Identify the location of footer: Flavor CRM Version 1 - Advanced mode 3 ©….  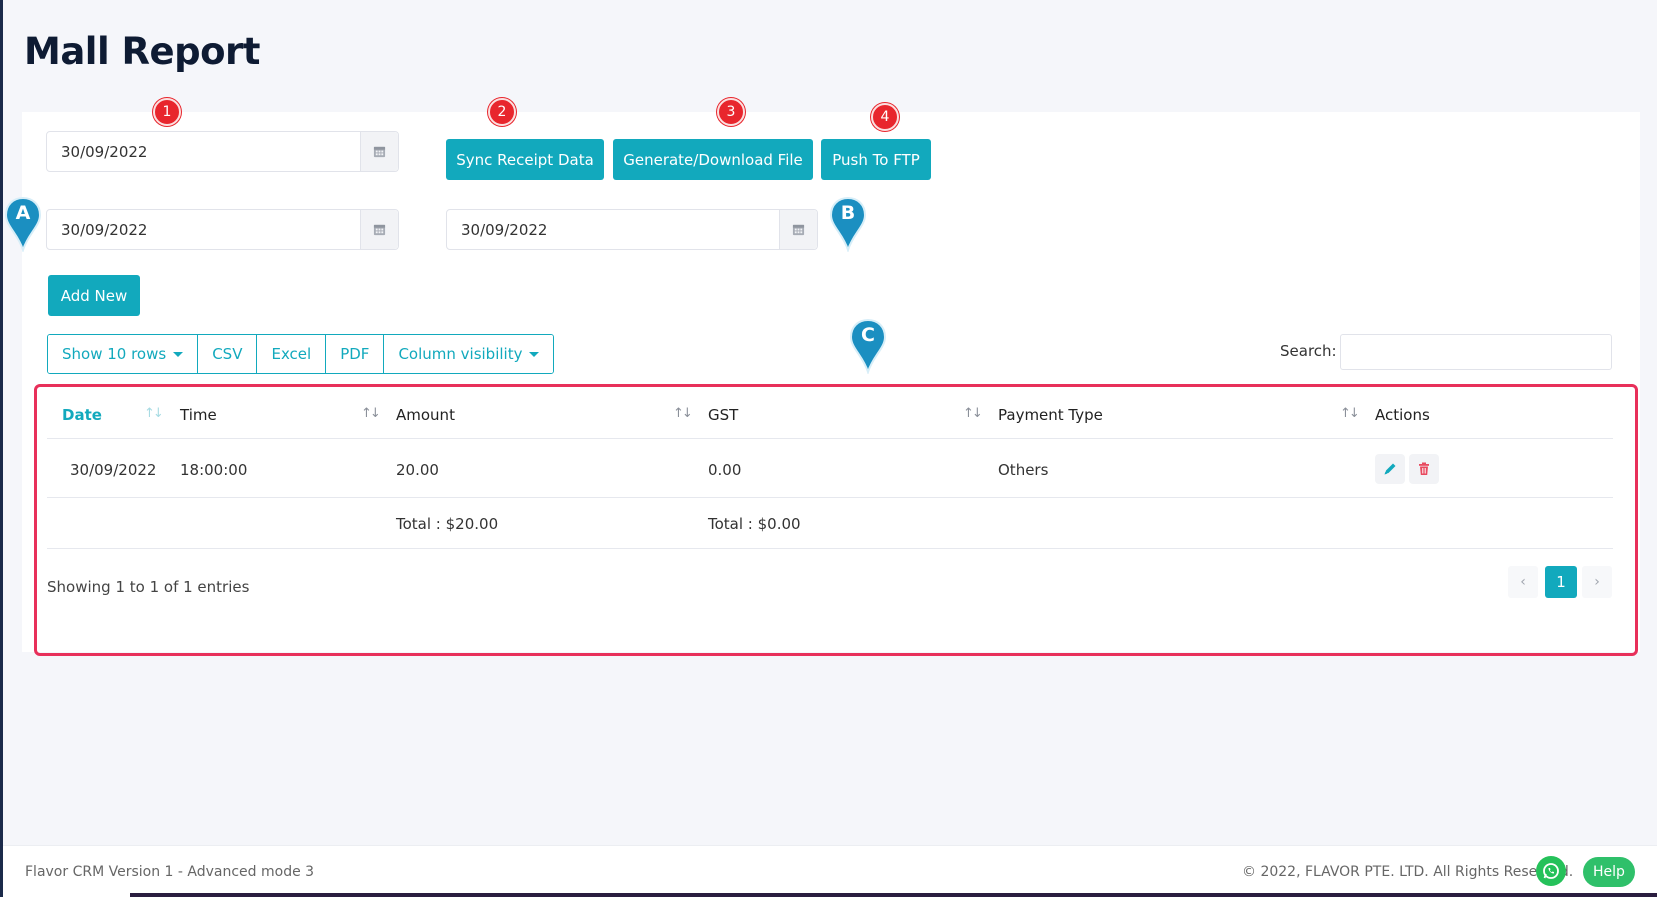
(830, 871).